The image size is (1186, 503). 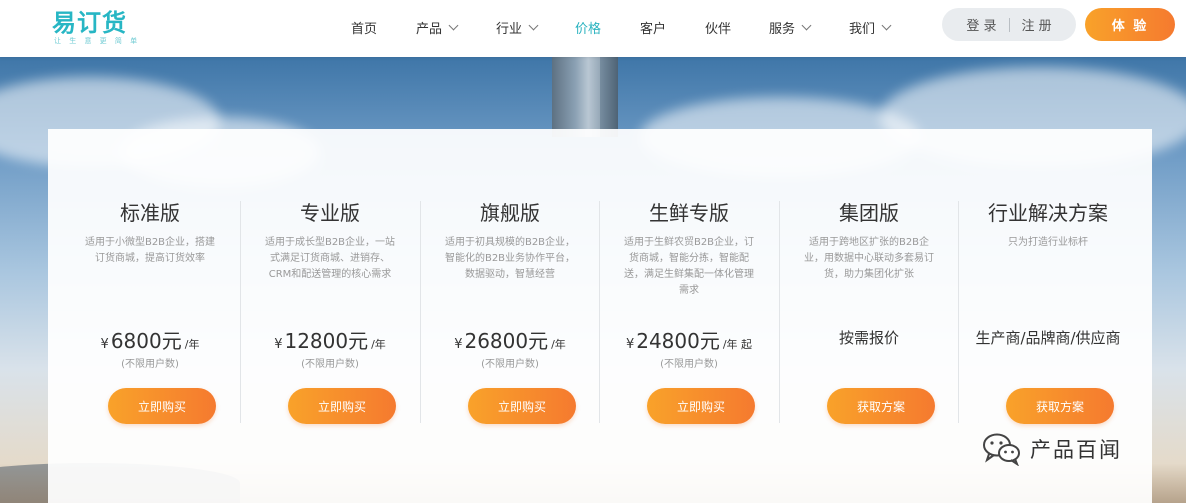 What do you see at coordinates (150, 250) in the screenshot?
I see `plan-description: 适用于小微型B2B企业，搭建订货商城，提高订货效率` at bounding box center [150, 250].